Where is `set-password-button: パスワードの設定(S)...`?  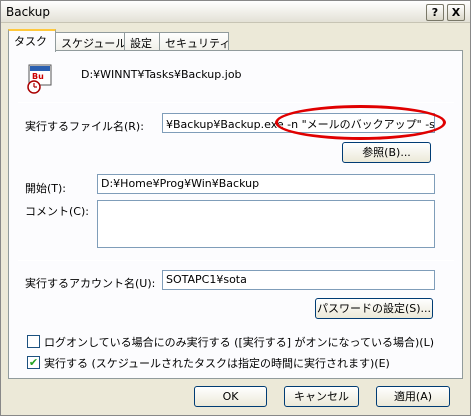
set-password-button: パスワードの設定(S)... is located at coordinates (374, 308).